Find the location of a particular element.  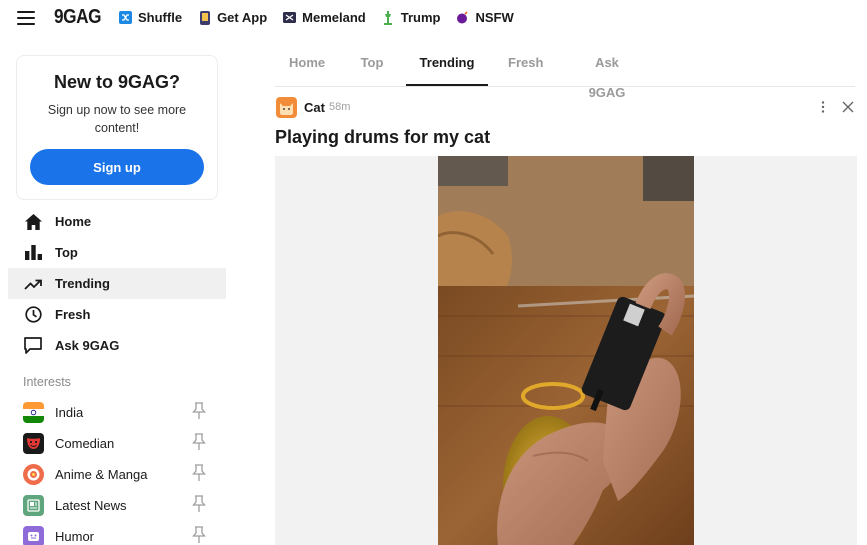

sidebar-item-home: Home is located at coordinates (117, 221).